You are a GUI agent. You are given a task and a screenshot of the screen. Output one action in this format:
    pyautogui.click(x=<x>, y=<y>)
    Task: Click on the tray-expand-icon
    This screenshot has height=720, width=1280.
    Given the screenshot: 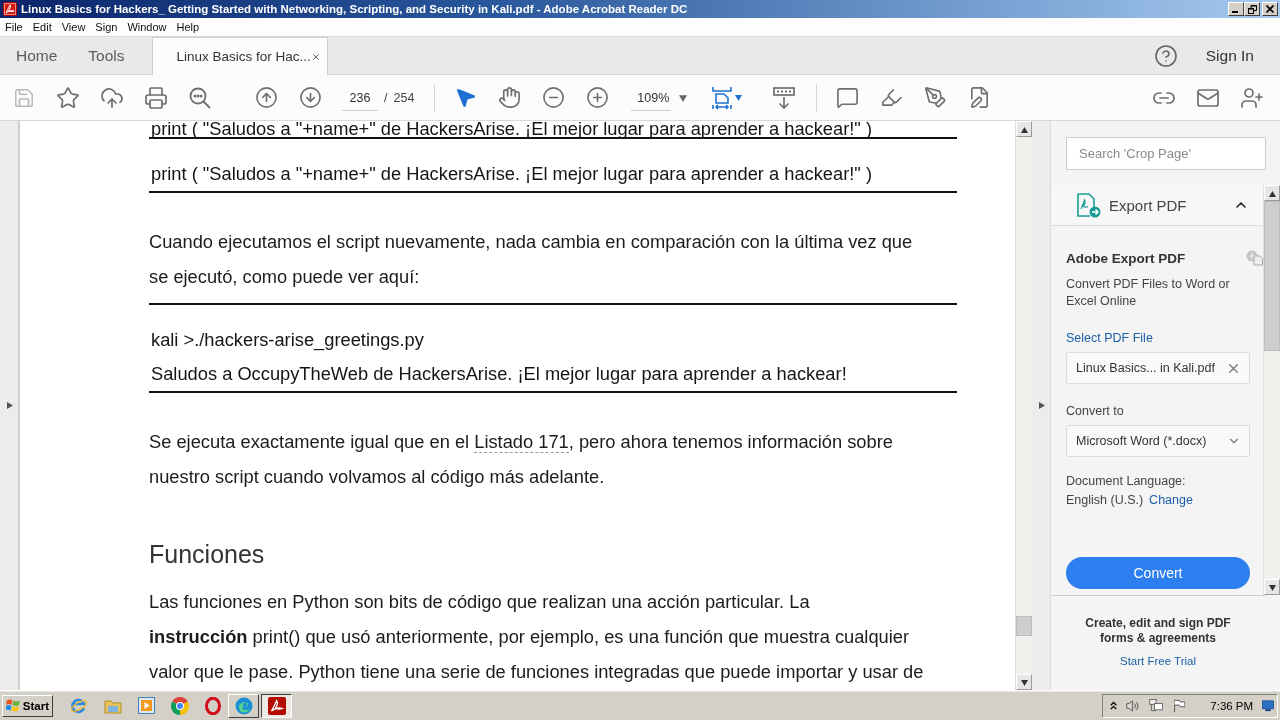 What is the action you would take?
    pyautogui.click(x=1114, y=705)
    